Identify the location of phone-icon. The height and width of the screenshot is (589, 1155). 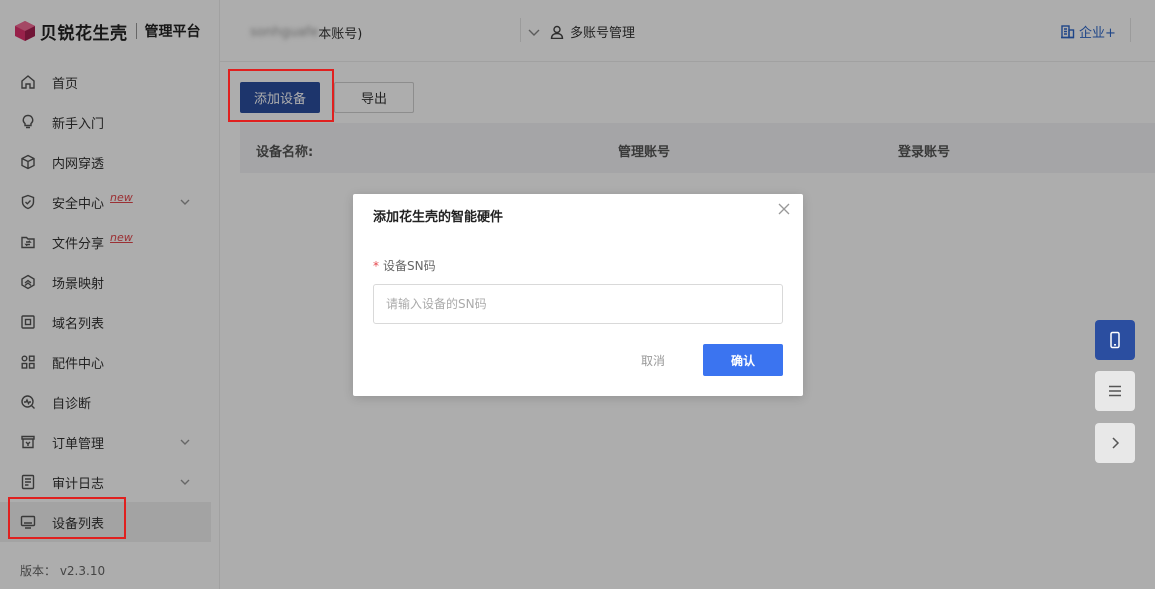
(1115, 340).